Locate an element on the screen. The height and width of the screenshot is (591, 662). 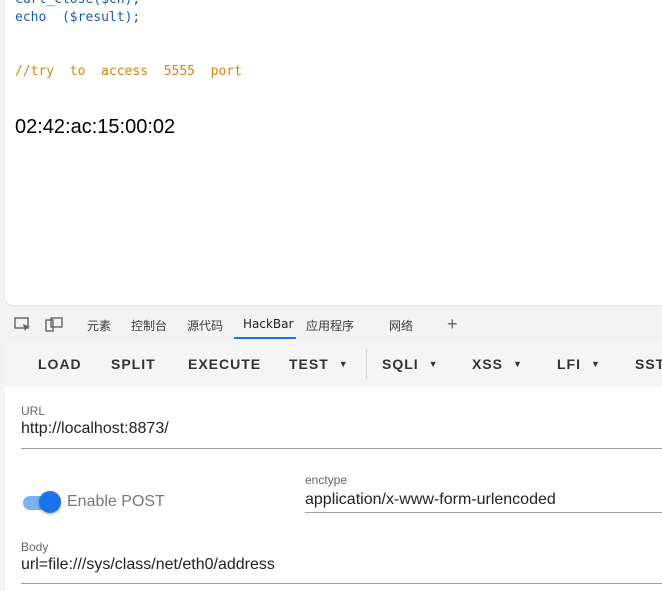
devtools-tab-bar: 元素 控制台 源代码 HackBar 应用程序 网络 + is located at coordinates (331, 325).